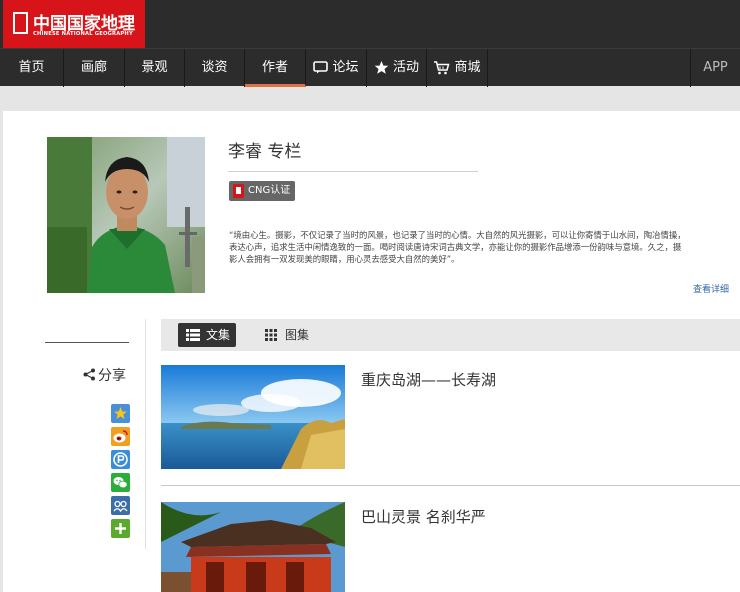  I want to click on nav-label: 商城, so click(467, 67).